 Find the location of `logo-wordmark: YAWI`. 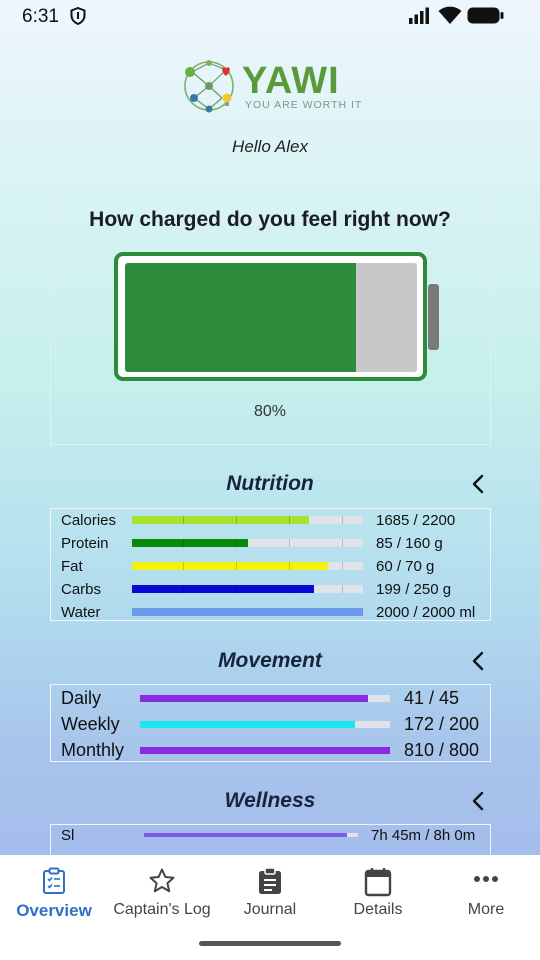

logo-wordmark: YAWI is located at coordinates (291, 81).